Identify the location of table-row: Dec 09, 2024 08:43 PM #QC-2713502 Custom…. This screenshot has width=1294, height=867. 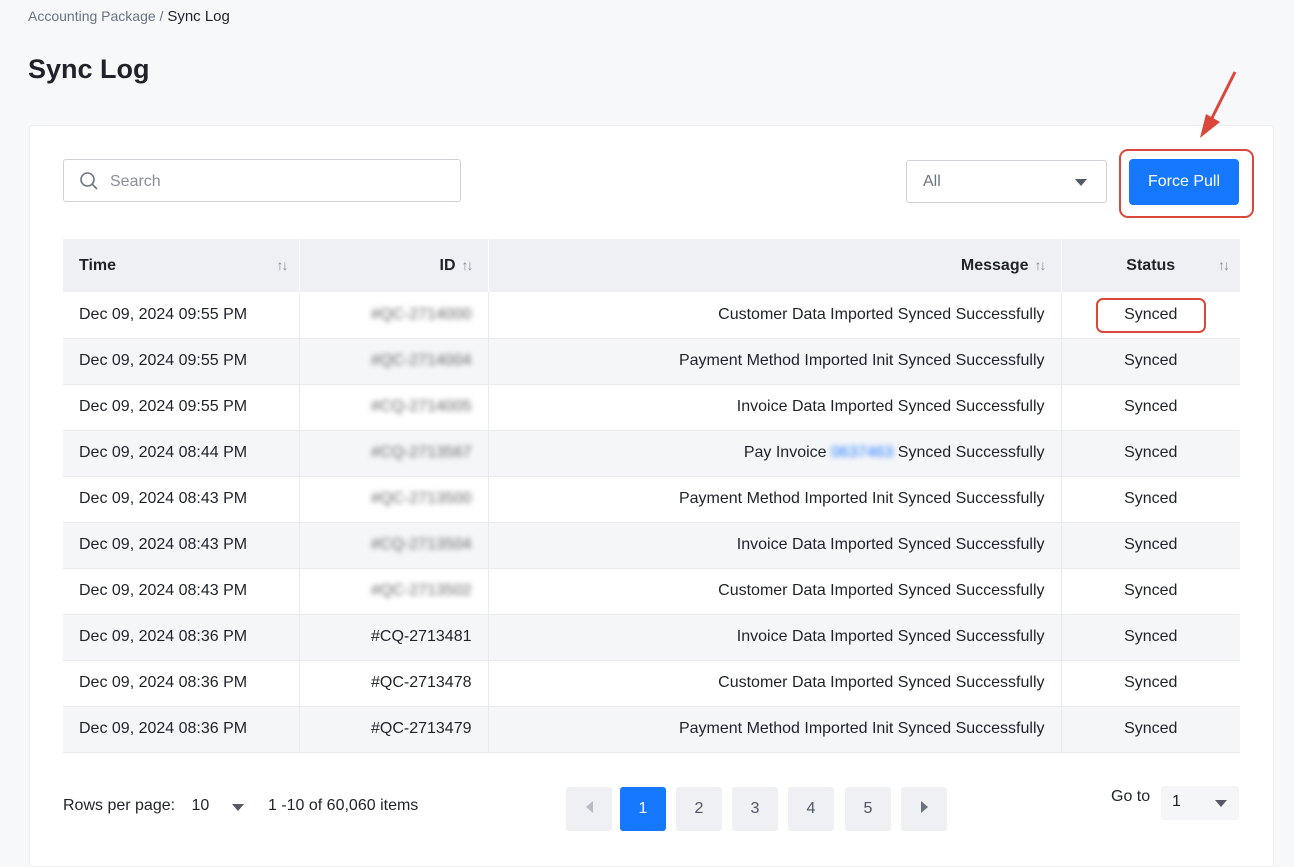
(651, 591).